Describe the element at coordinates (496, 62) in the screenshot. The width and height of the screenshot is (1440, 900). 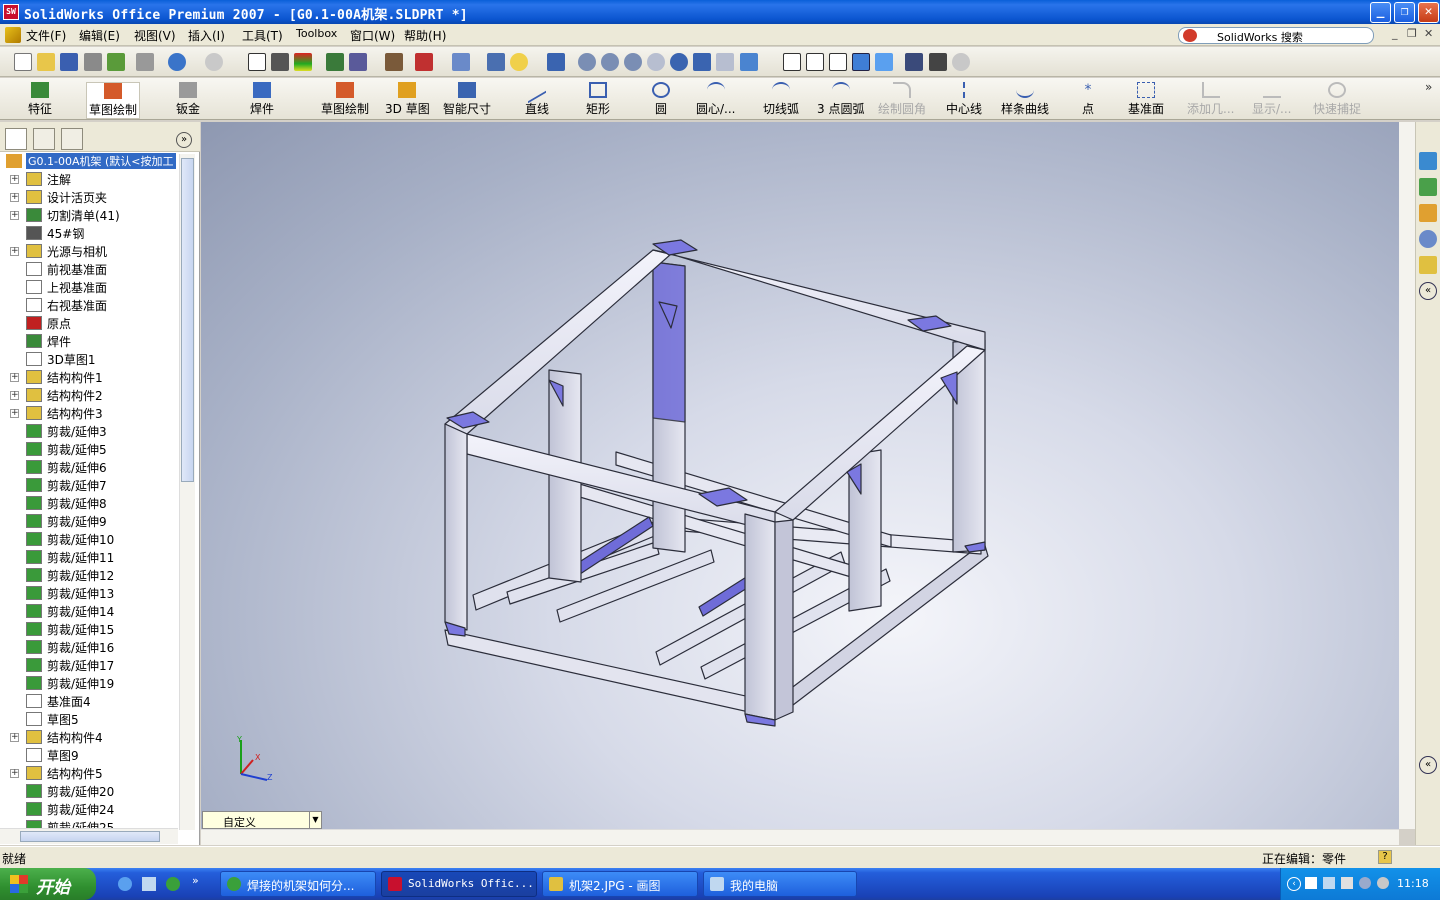
I see `properties-icon` at that location.